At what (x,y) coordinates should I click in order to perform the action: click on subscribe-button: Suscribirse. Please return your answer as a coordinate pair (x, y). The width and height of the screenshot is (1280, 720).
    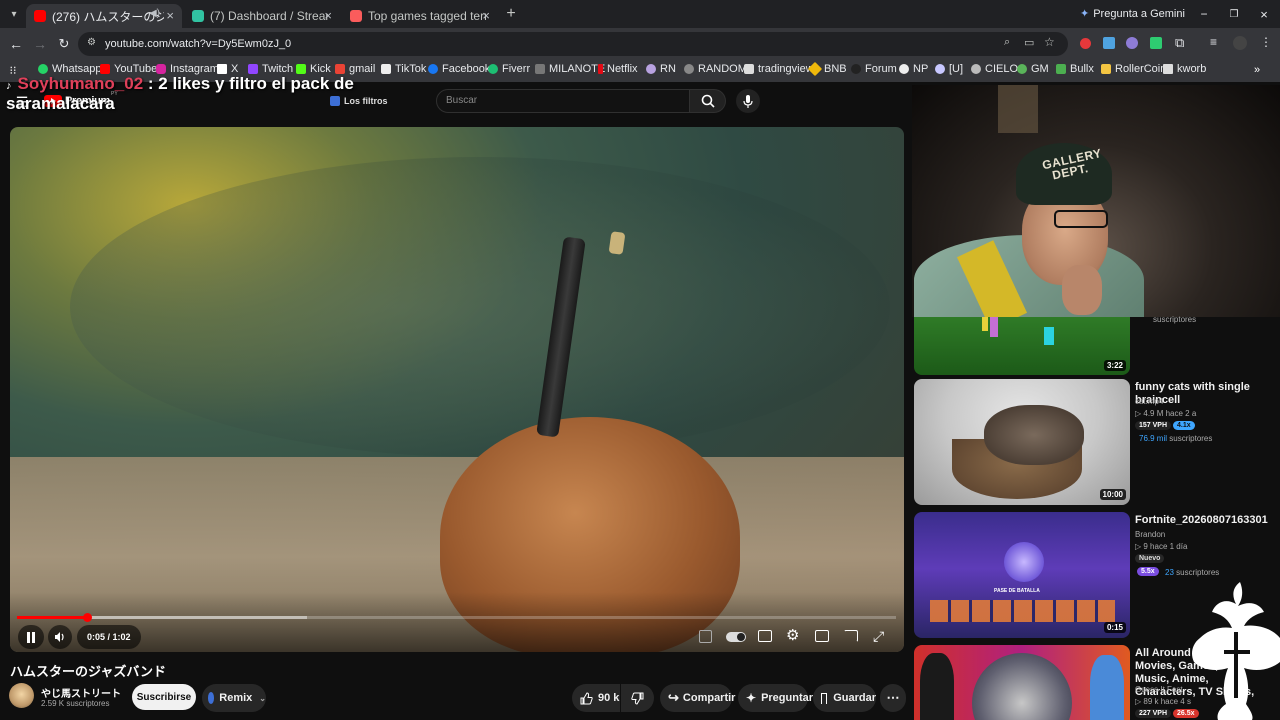
    Looking at the image, I should click on (164, 697).